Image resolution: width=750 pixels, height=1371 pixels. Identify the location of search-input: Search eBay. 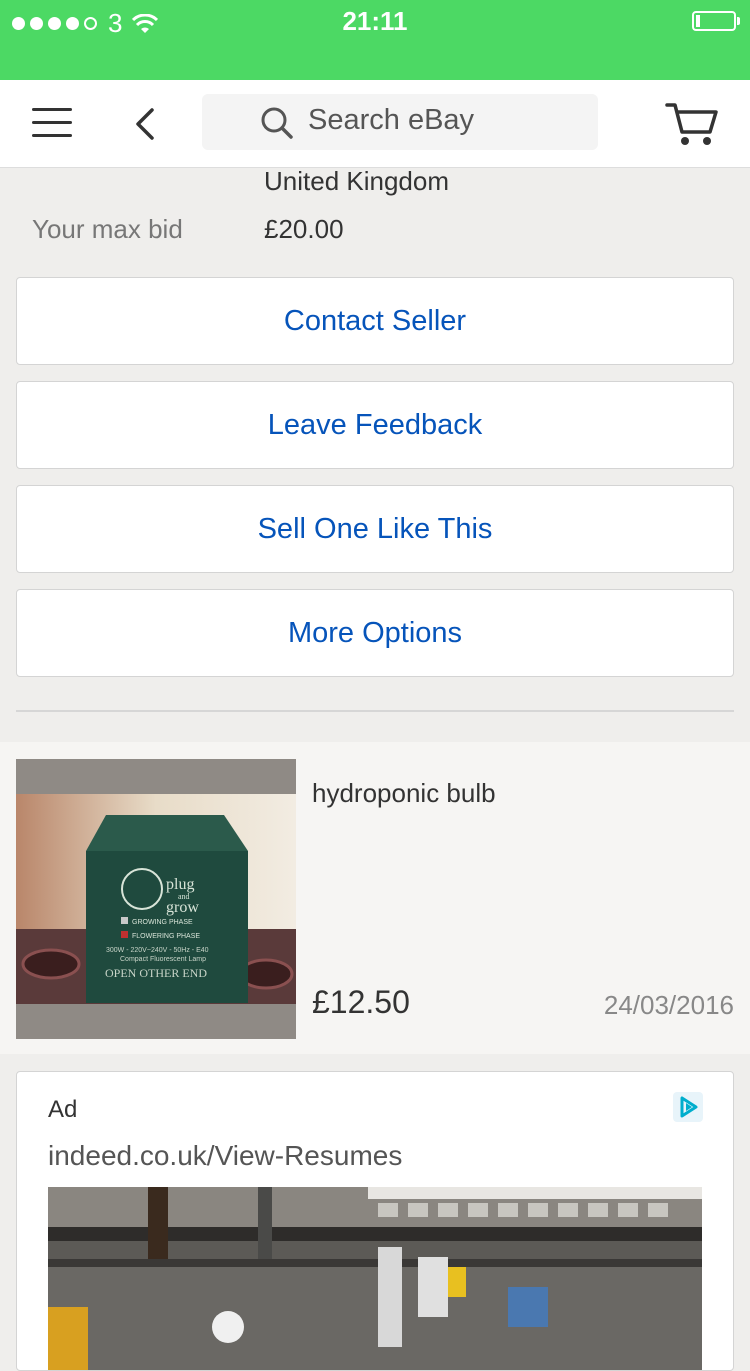
(400, 122).